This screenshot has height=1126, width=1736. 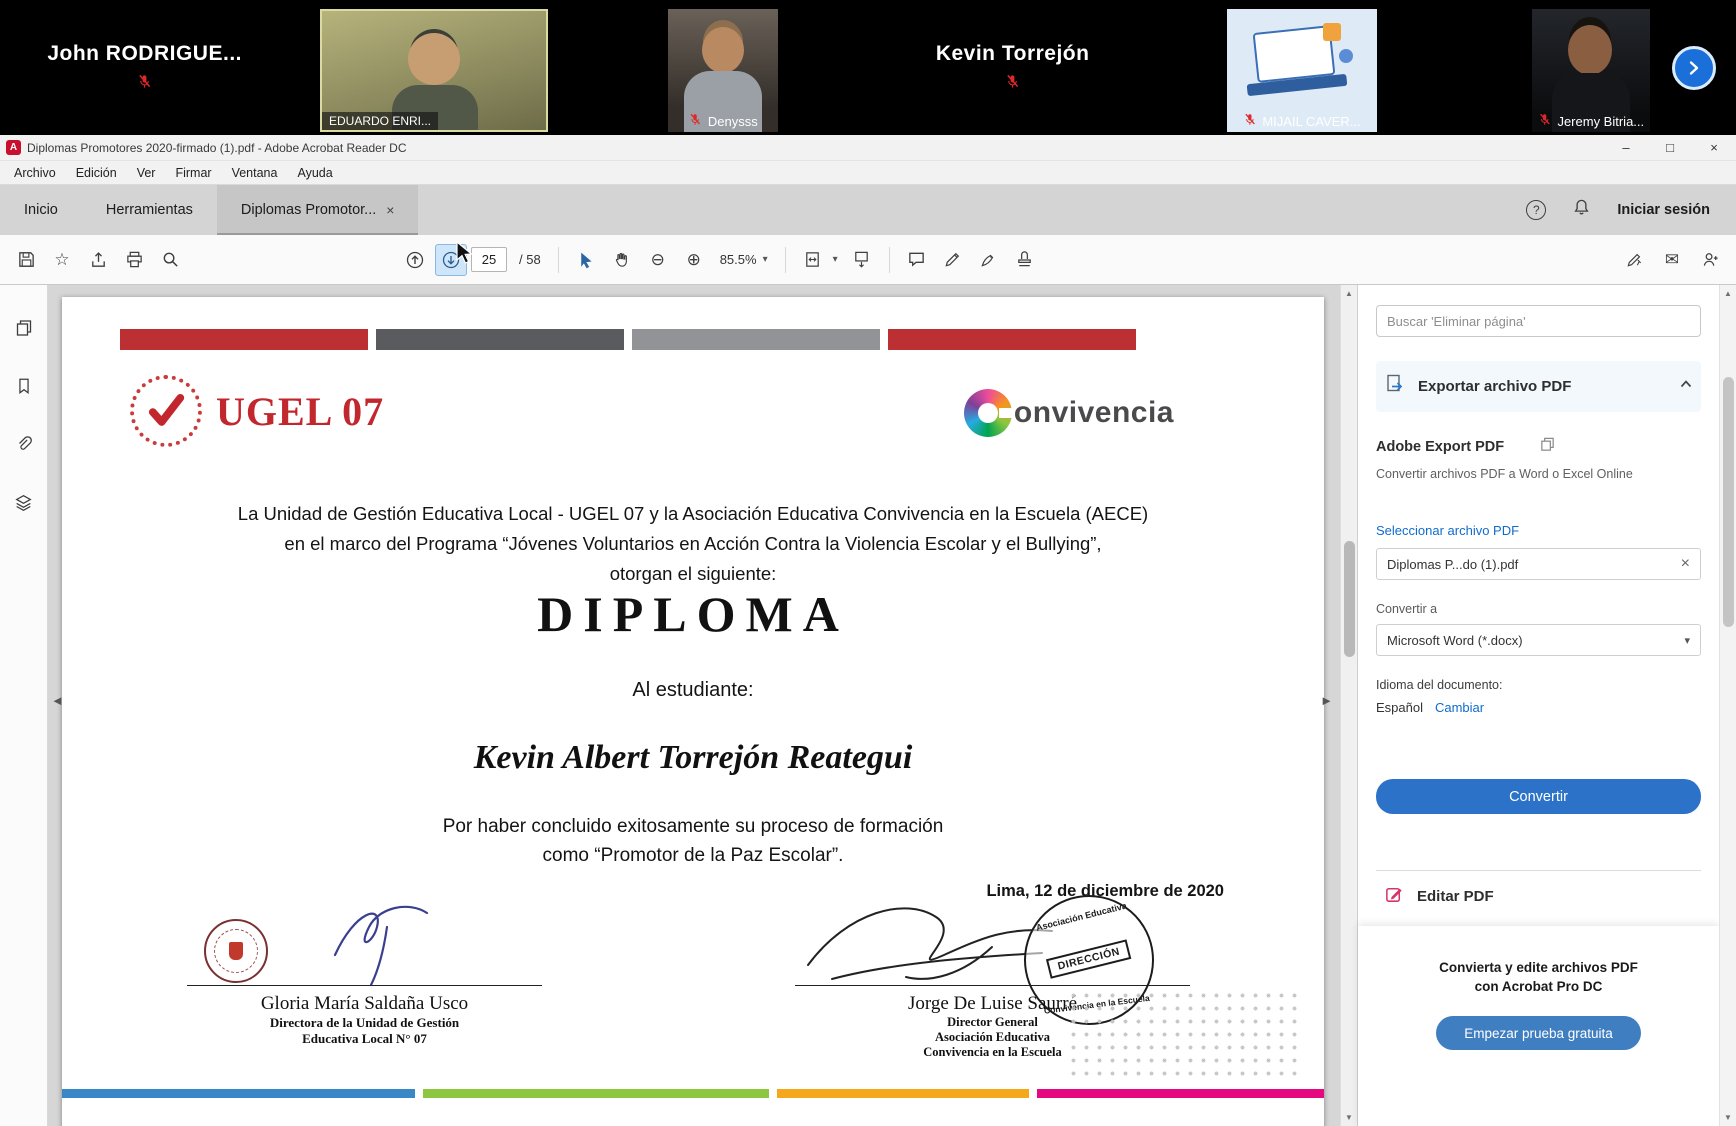 What do you see at coordinates (98, 260) in the screenshot?
I see `share-icon` at bounding box center [98, 260].